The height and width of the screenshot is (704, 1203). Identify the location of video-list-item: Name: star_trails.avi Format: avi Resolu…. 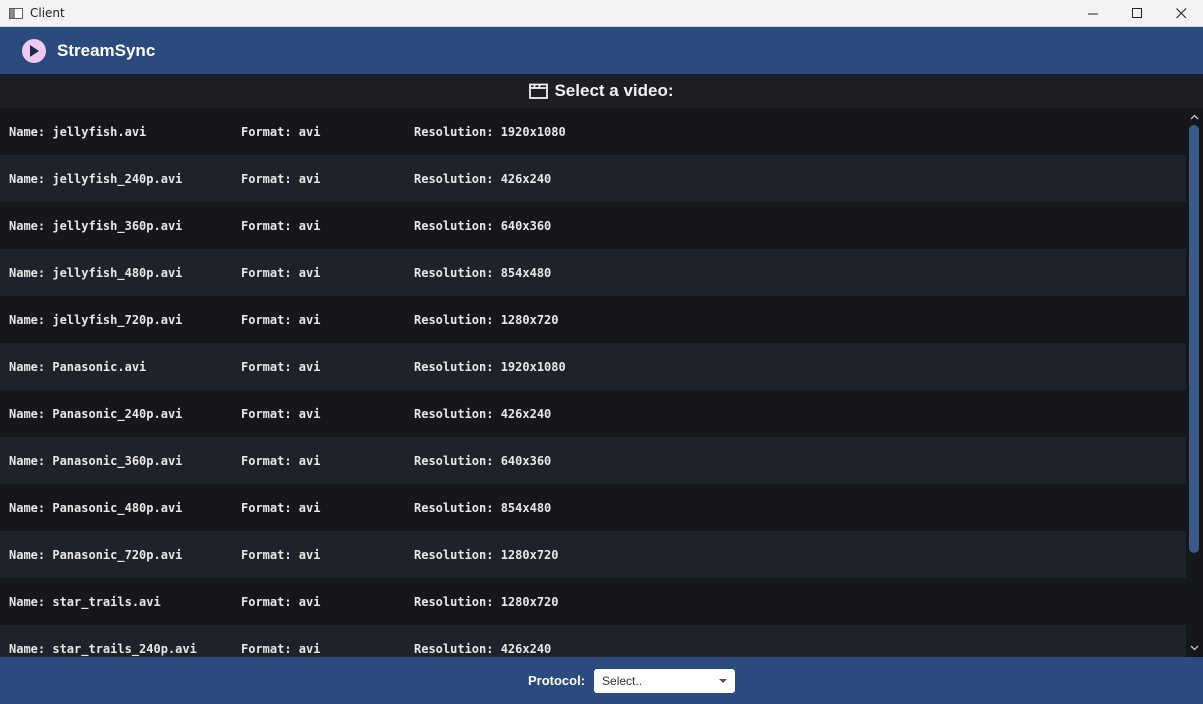
(593, 601).